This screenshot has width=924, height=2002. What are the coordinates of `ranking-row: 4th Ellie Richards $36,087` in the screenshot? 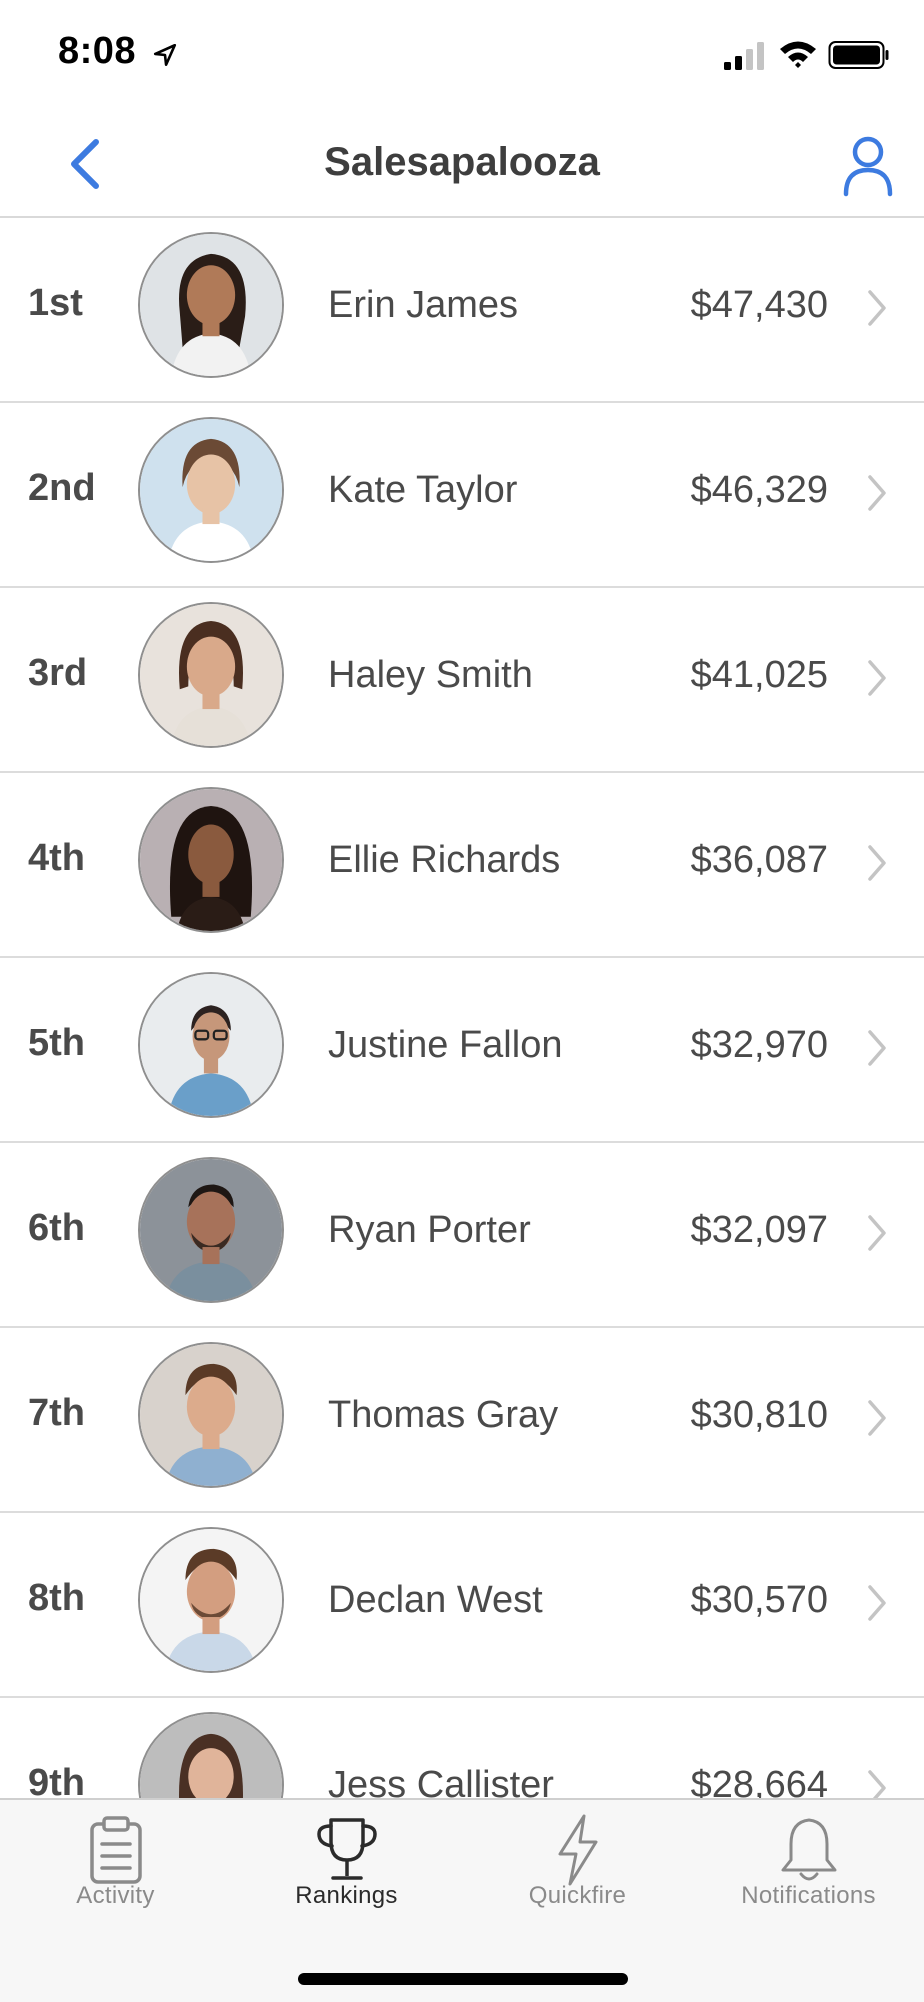 It's located at (462, 865).